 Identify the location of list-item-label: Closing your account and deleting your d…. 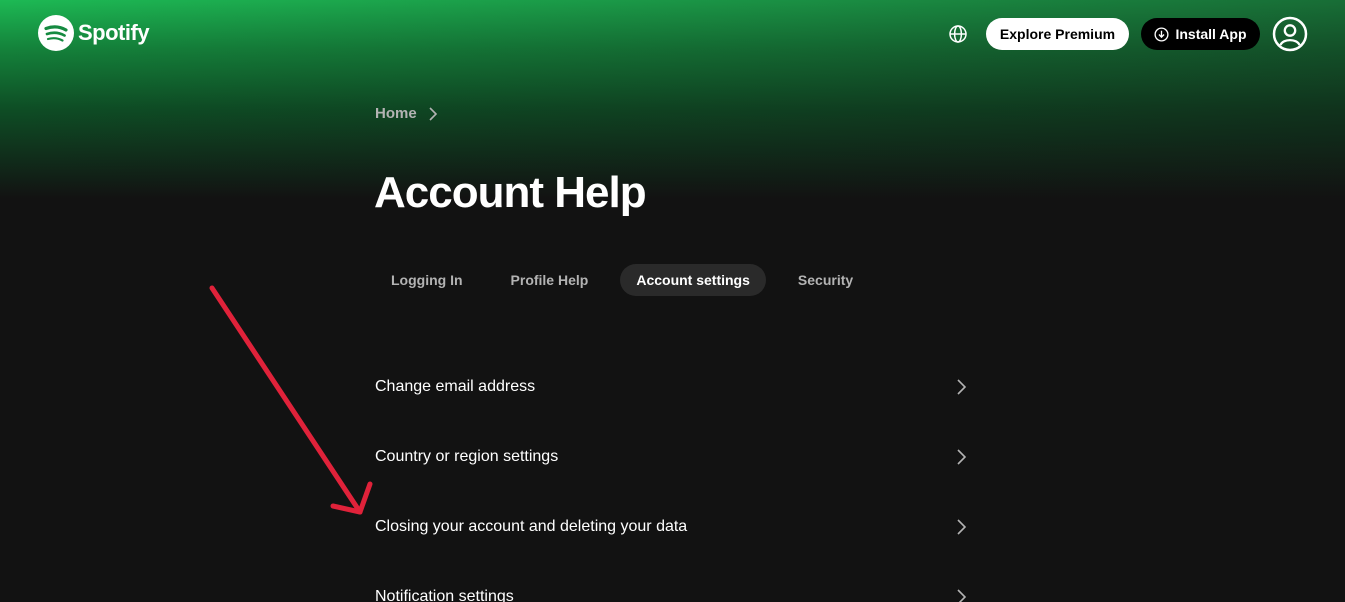
(531, 526).